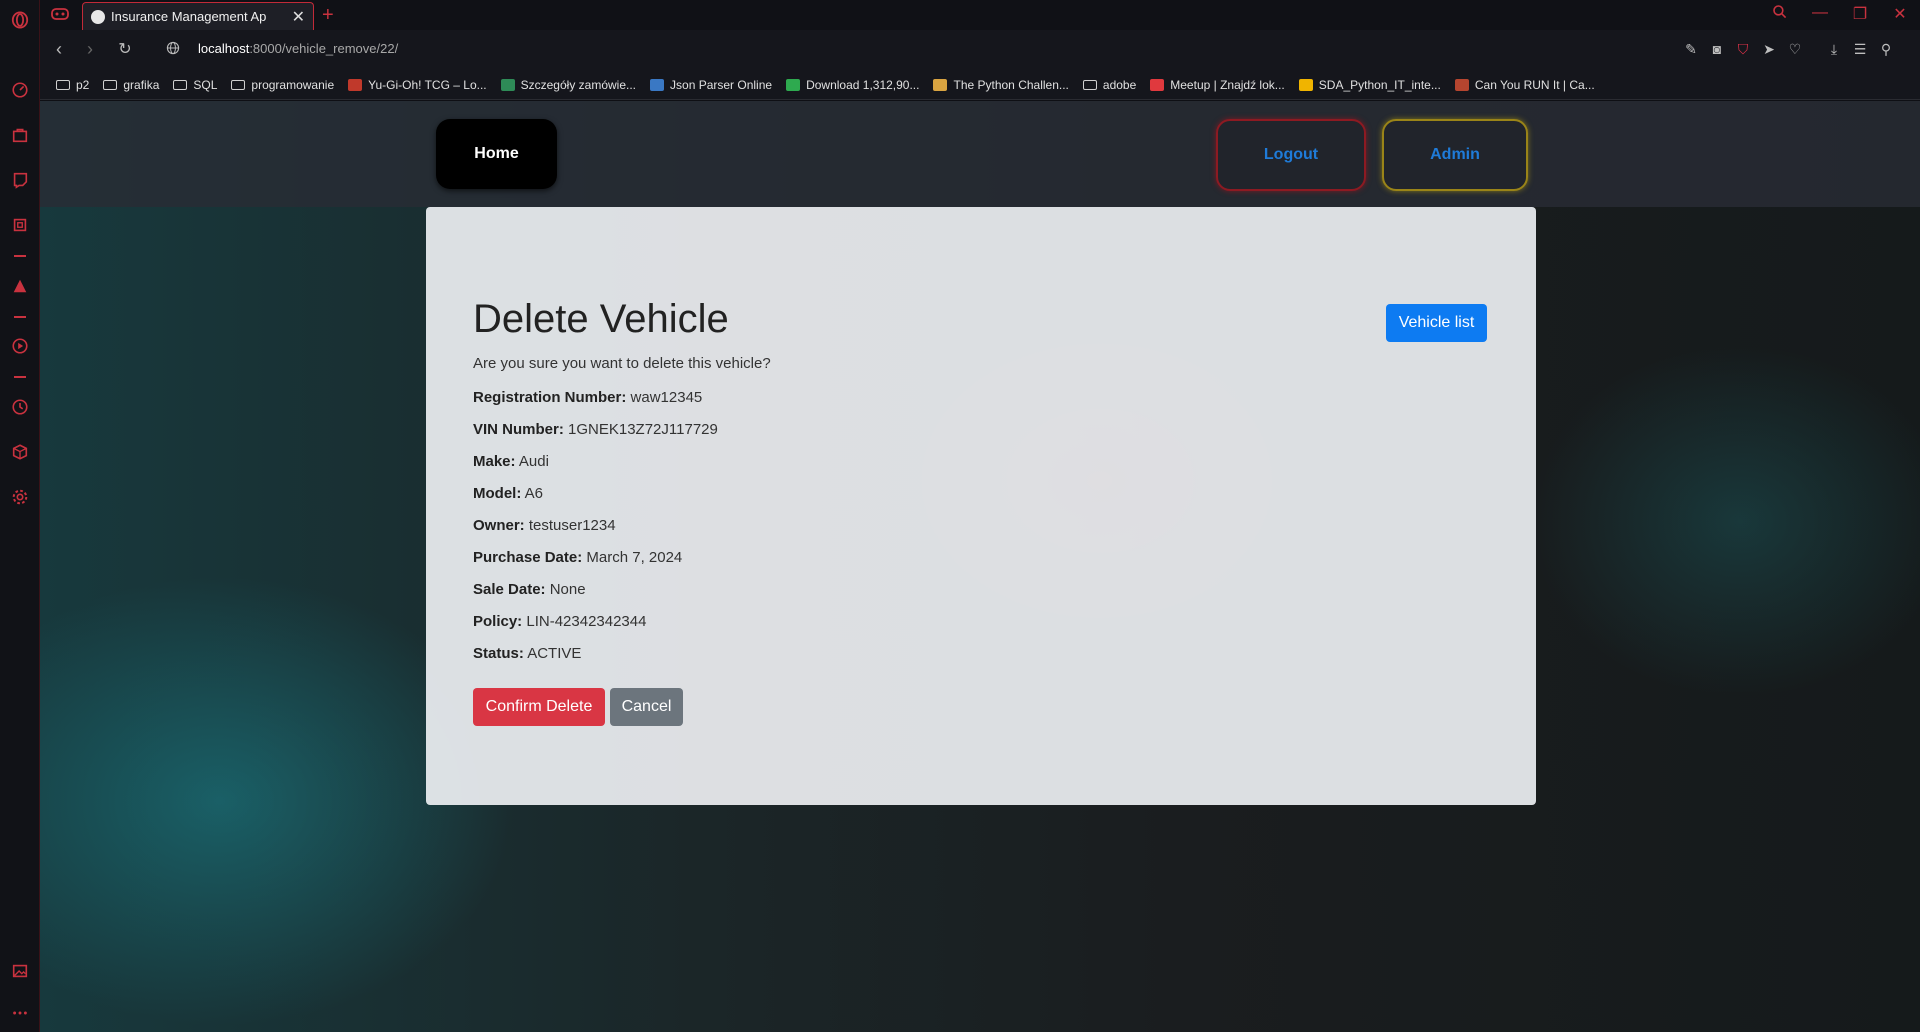 The width and height of the screenshot is (1920, 1032). Describe the element at coordinates (20, 286) in the screenshot. I see `aria-icon` at that location.